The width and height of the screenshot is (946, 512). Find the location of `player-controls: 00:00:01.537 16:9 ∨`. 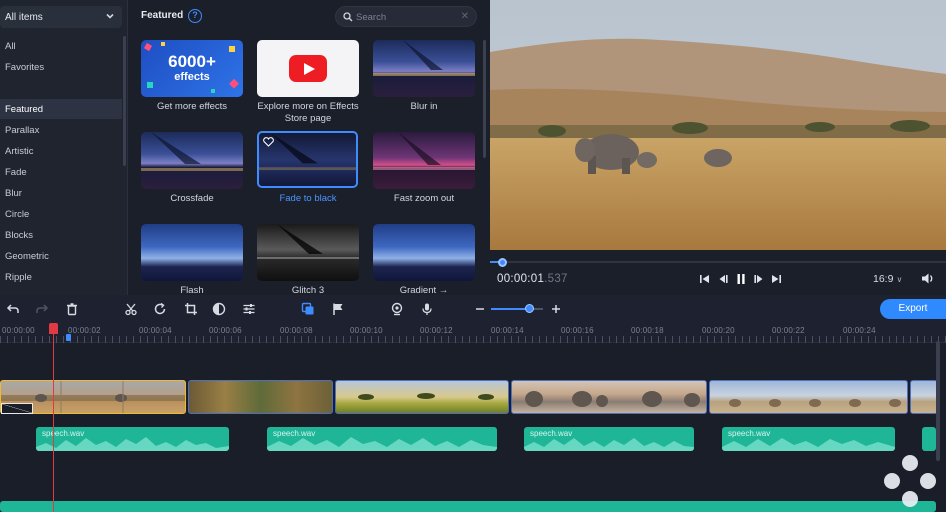

player-controls: 00:00:01.537 16:9 ∨ is located at coordinates (718, 272).